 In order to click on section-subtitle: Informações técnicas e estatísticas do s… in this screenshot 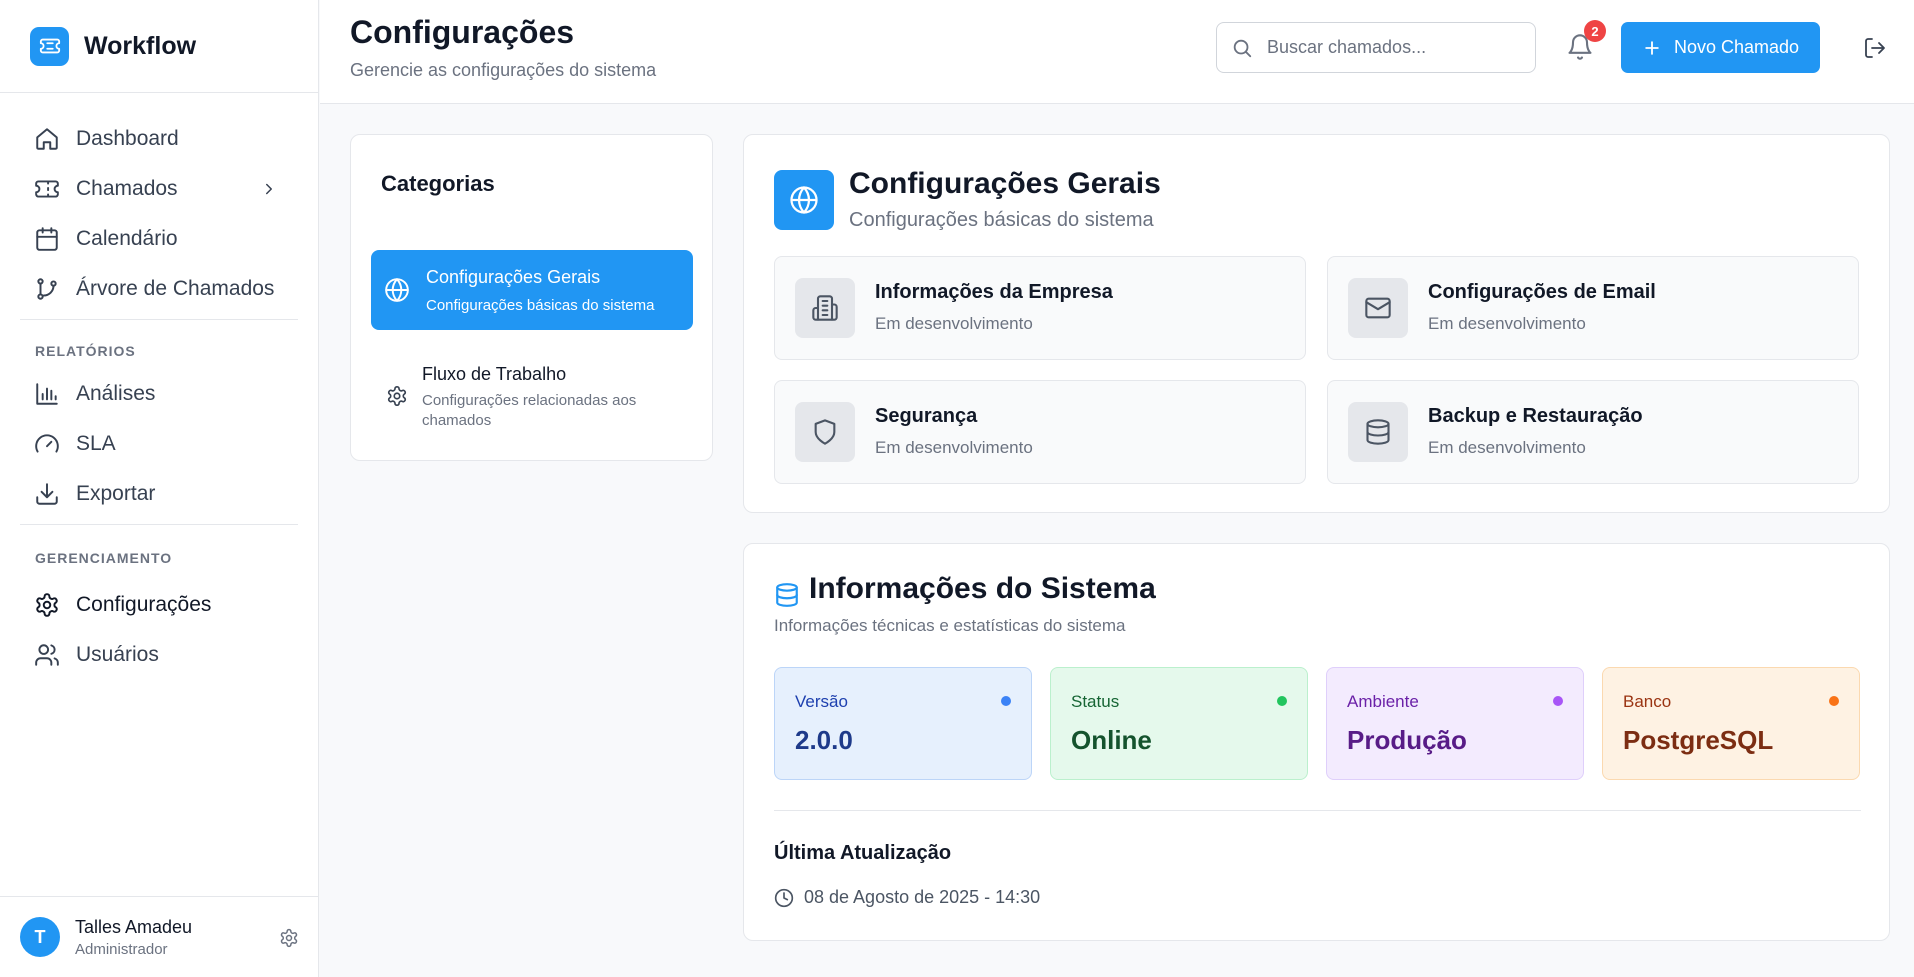, I will do `click(950, 625)`.